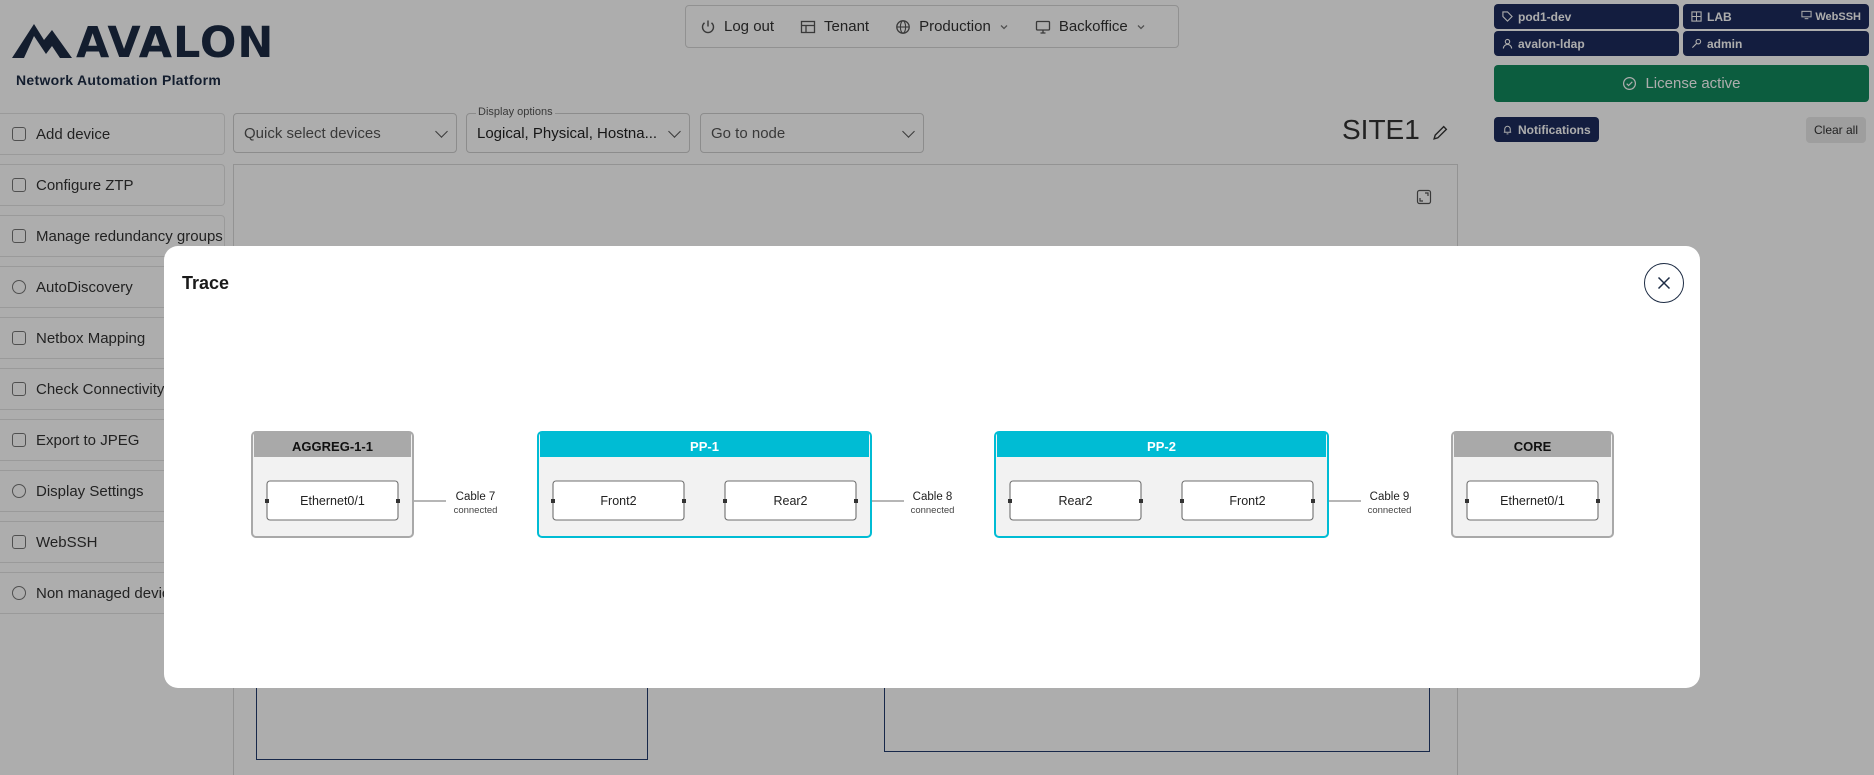 This screenshot has height=775, width=1874. I want to click on trace-node-pp-2: PP-2 Rear2 Front2, so click(1161, 484).